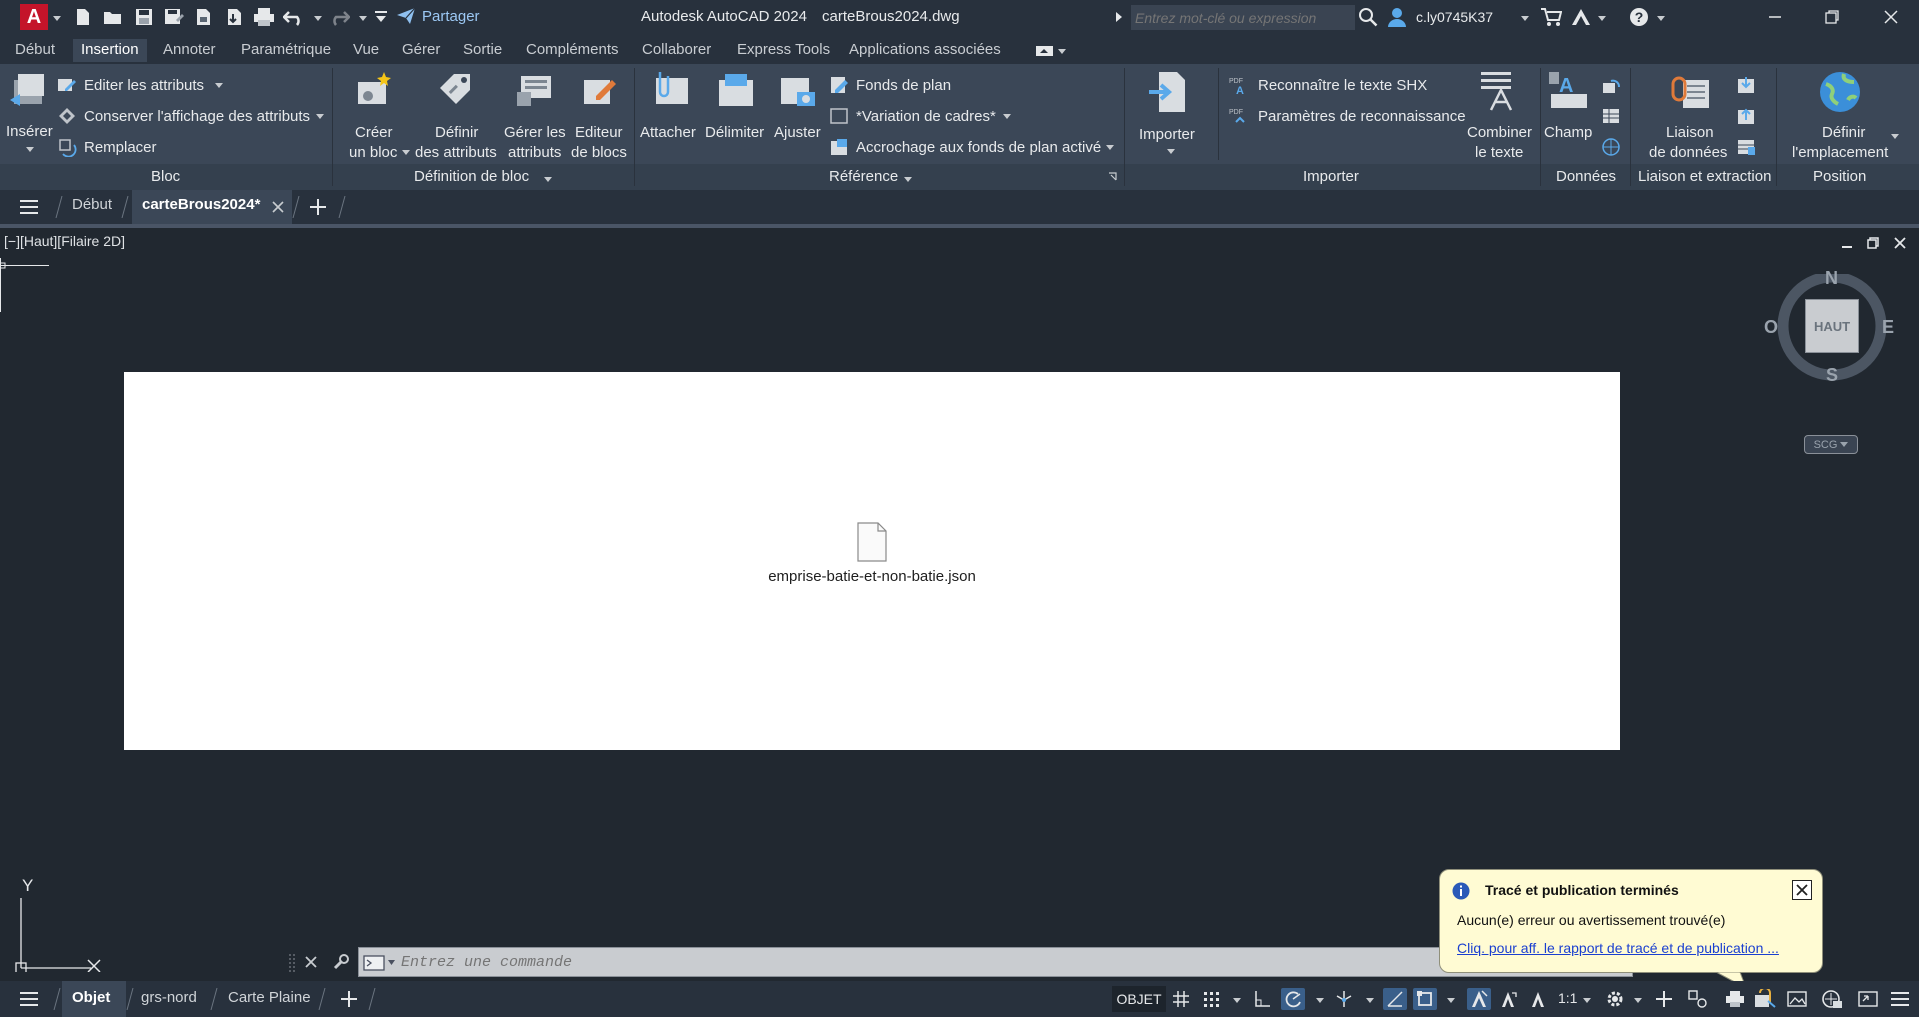 This screenshot has height=1017, width=1919. I want to click on share-button: Partager, so click(438, 16).